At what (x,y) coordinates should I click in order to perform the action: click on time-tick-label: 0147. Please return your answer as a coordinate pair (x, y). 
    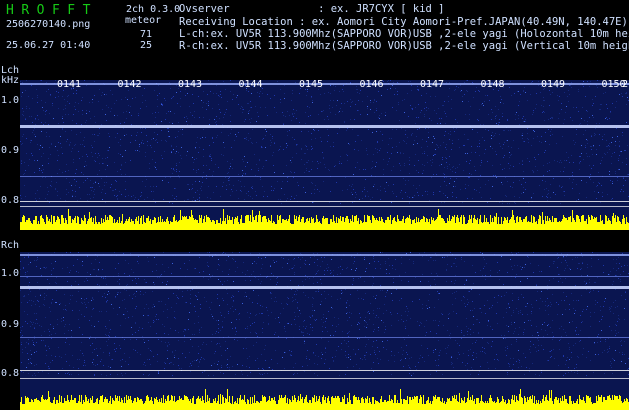
    Looking at the image, I should click on (432, 84).